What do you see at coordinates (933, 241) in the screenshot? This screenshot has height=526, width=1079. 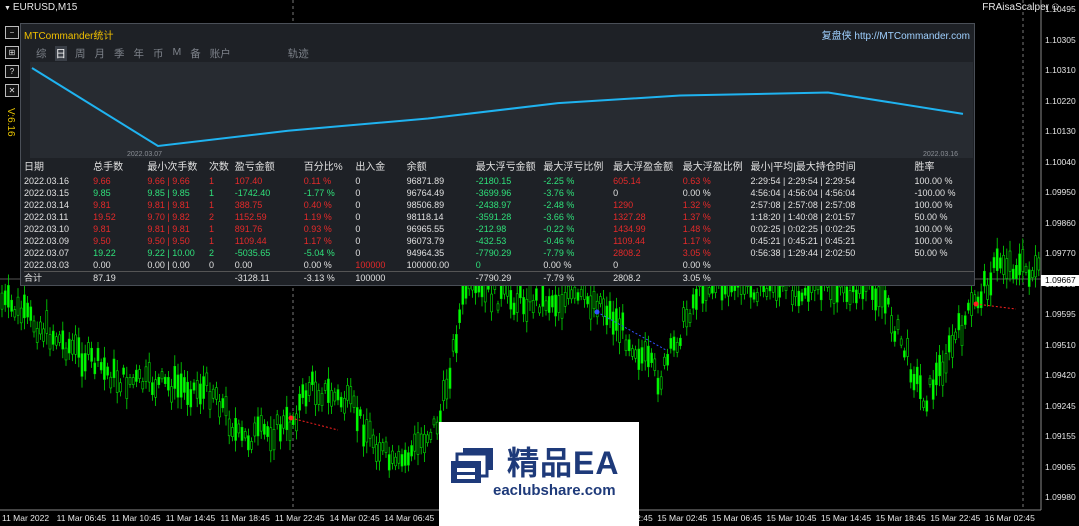 I see `table-cell: 100.00 %` at bounding box center [933, 241].